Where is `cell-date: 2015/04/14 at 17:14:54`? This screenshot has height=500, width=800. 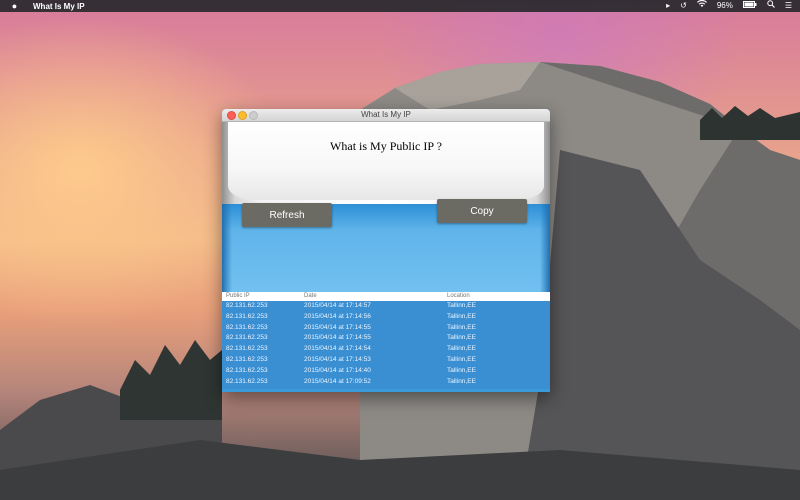 cell-date: 2015/04/14 at 17:14:54 is located at coordinates (337, 349).